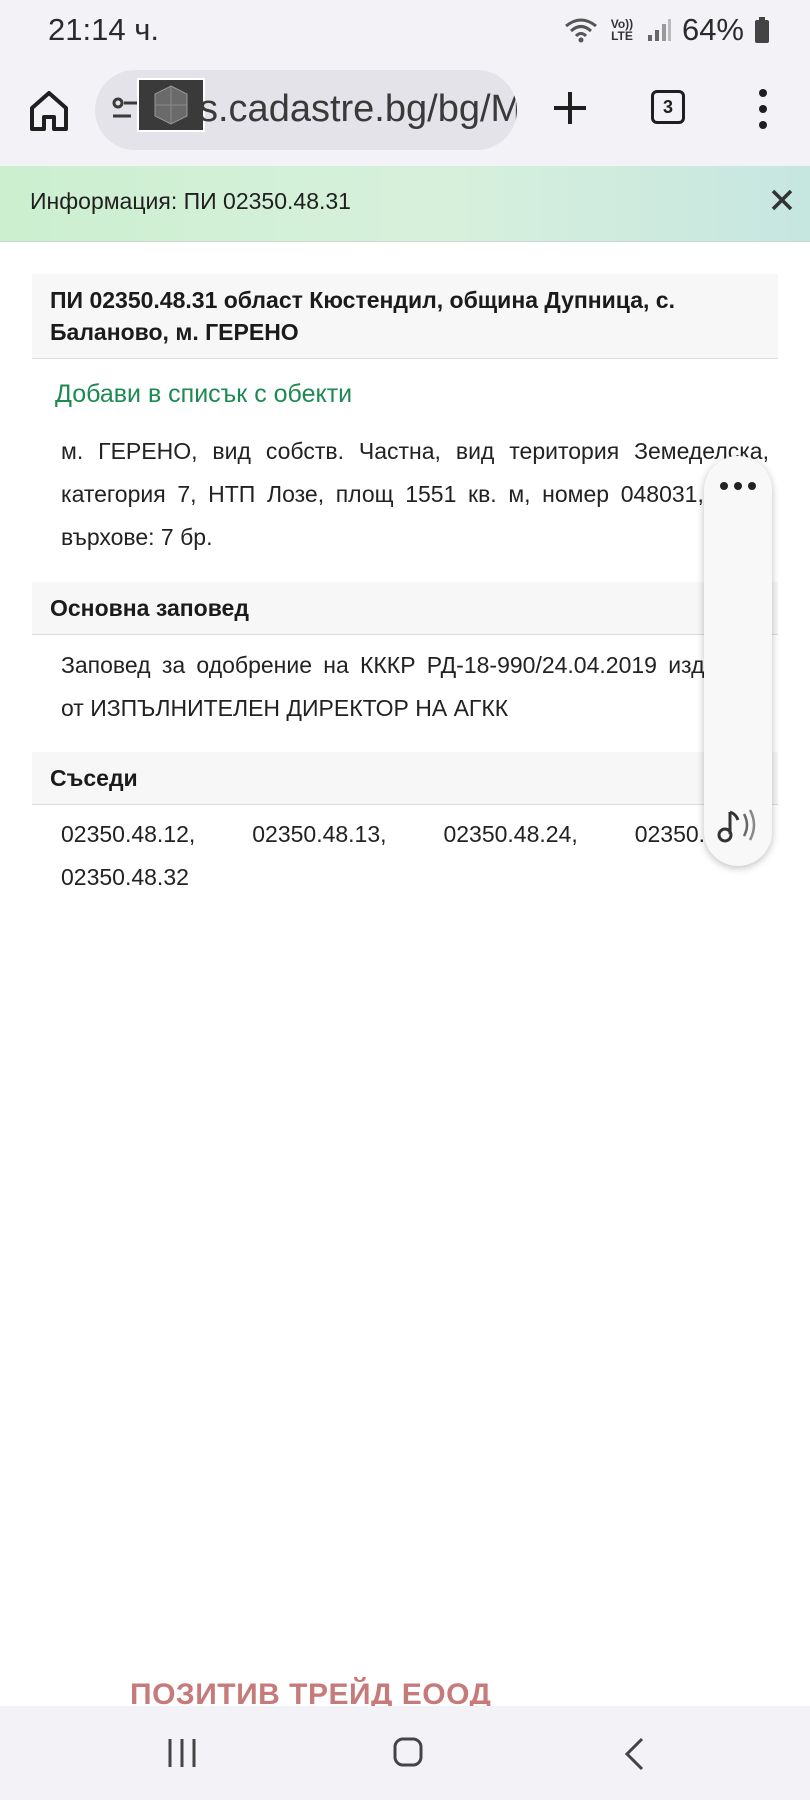  I want to click on more-horizontal-icon, so click(738, 486).